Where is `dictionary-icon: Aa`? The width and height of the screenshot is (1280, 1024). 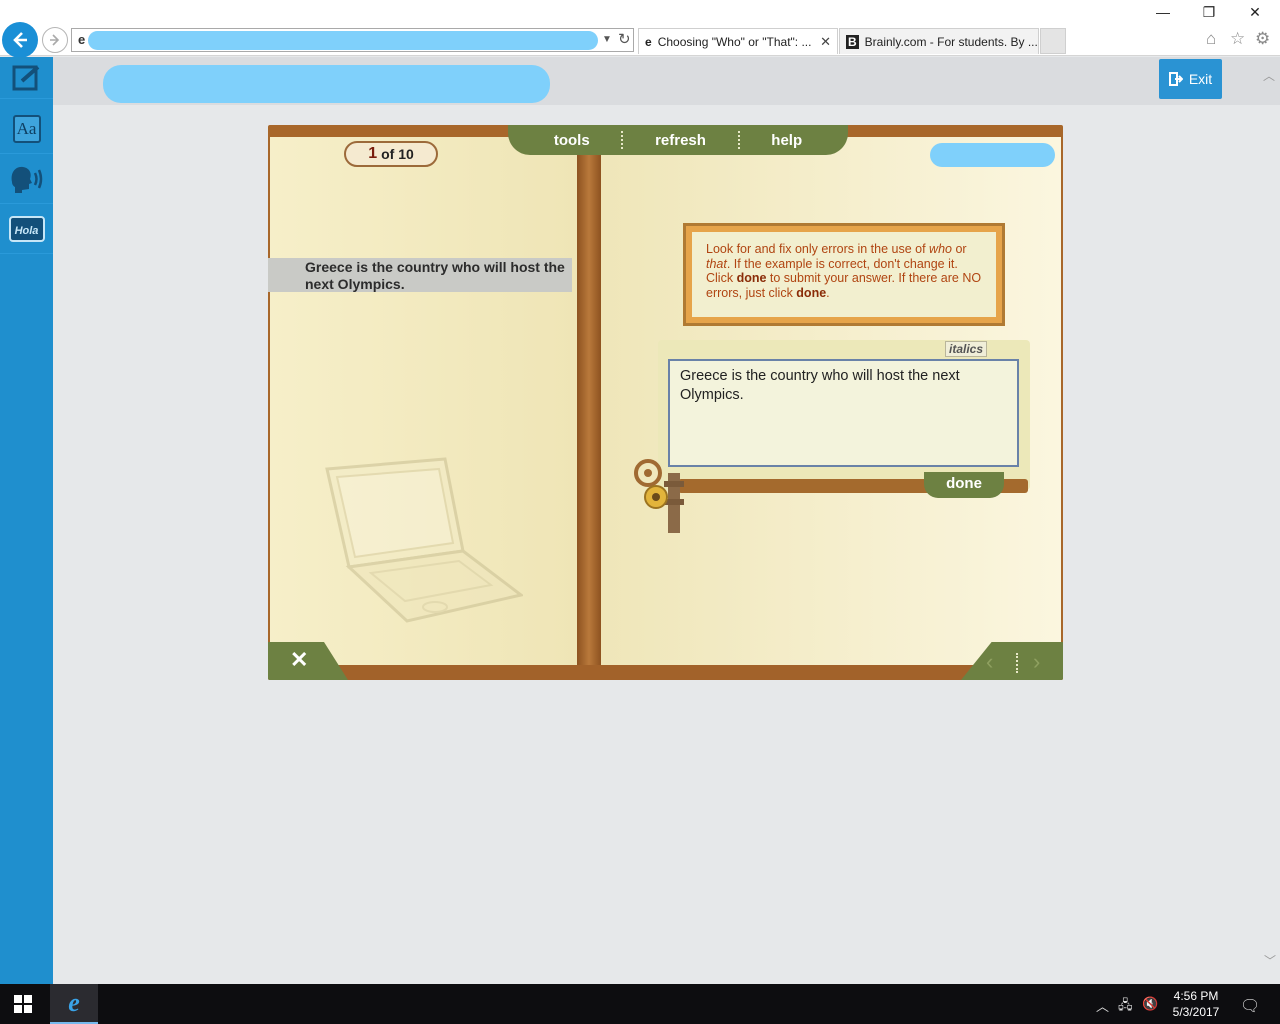 dictionary-icon: Aa is located at coordinates (26, 128).